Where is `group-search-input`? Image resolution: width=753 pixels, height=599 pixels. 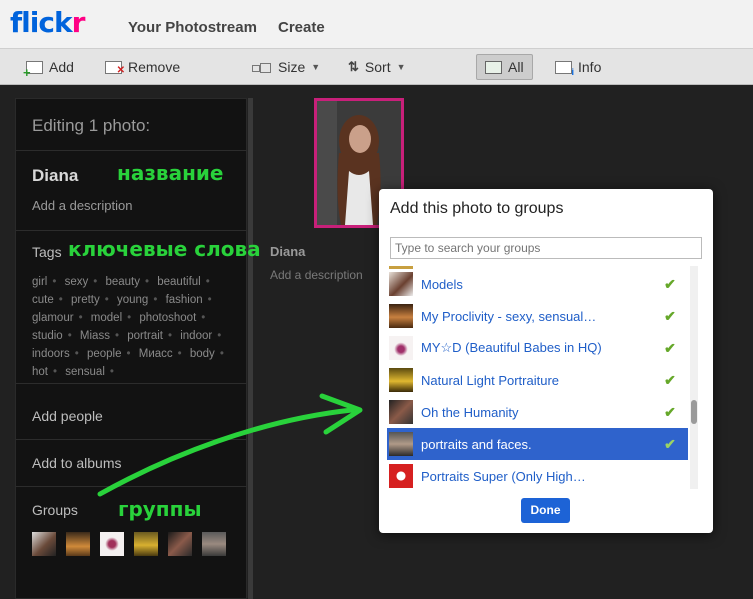 group-search-input is located at coordinates (546, 248).